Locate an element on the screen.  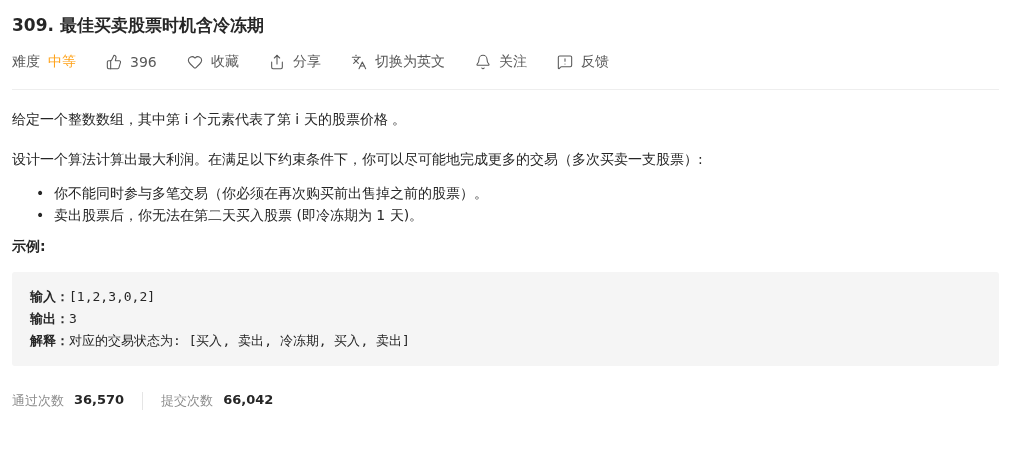
difficulty-value: 中等 is located at coordinates (62, 62).